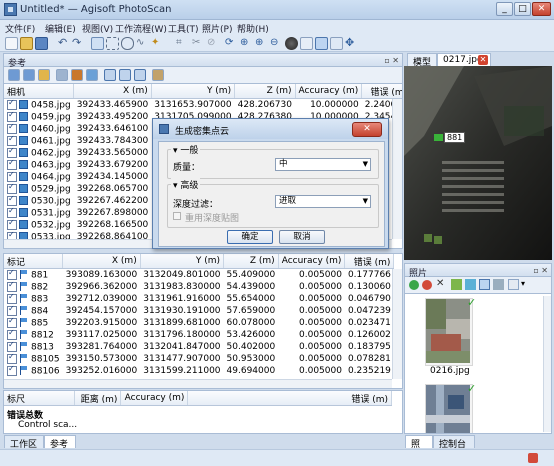 The width and height of the screenshot is (554, 466). I want to click on tab-workspace: 工作区, so click(24, 442).